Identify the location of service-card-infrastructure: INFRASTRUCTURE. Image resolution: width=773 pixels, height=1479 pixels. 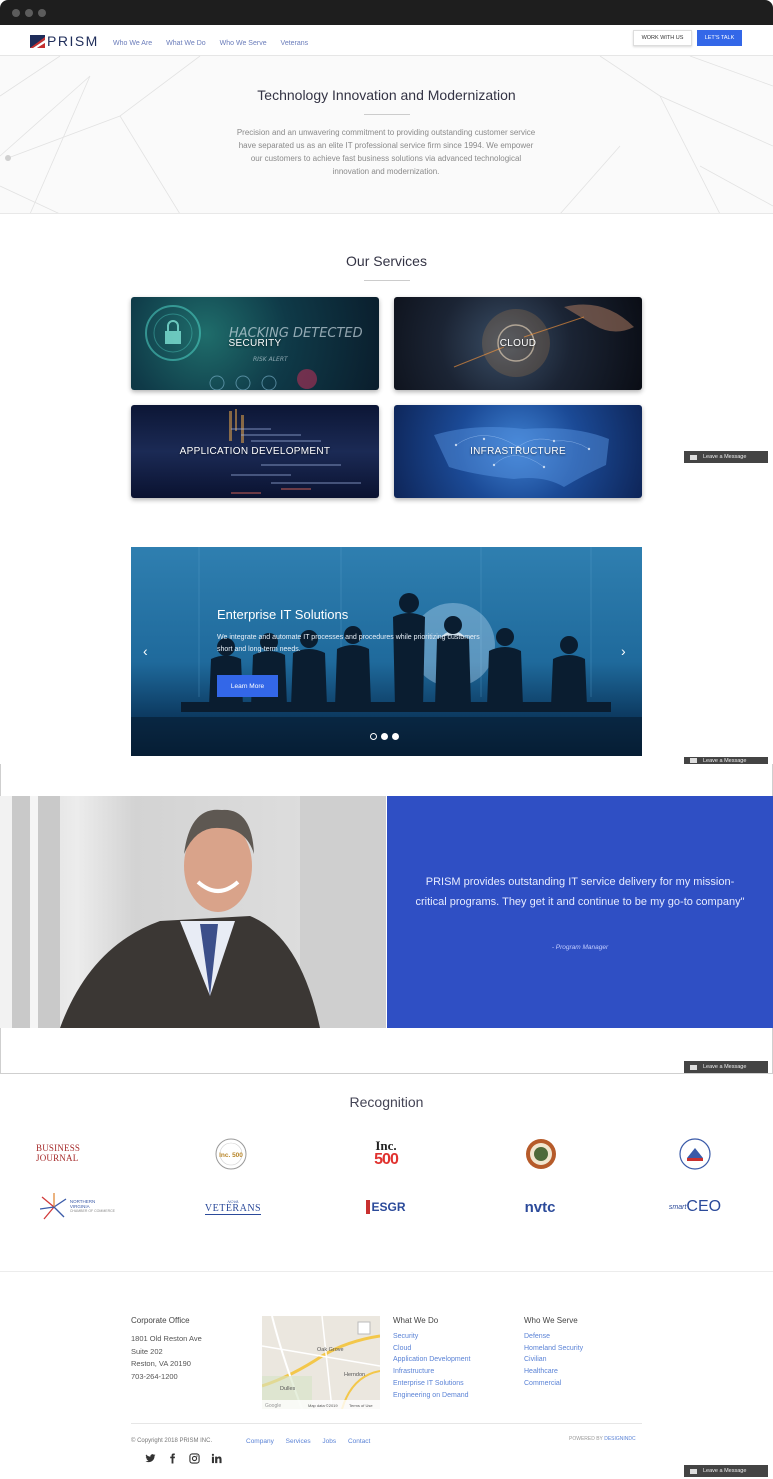
(518, 451).